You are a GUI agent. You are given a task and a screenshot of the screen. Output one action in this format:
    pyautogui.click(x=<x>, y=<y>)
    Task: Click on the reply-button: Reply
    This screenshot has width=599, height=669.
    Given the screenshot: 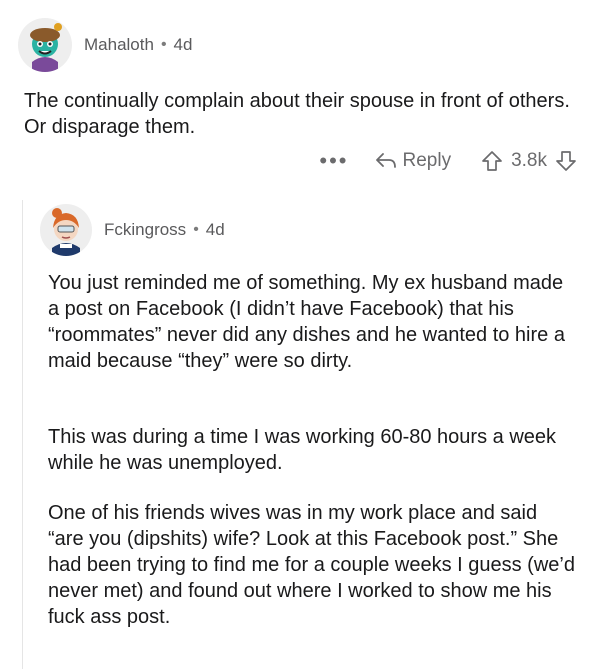 What is the action you would take?
    pyautogui.click(x=413, y=161)
    